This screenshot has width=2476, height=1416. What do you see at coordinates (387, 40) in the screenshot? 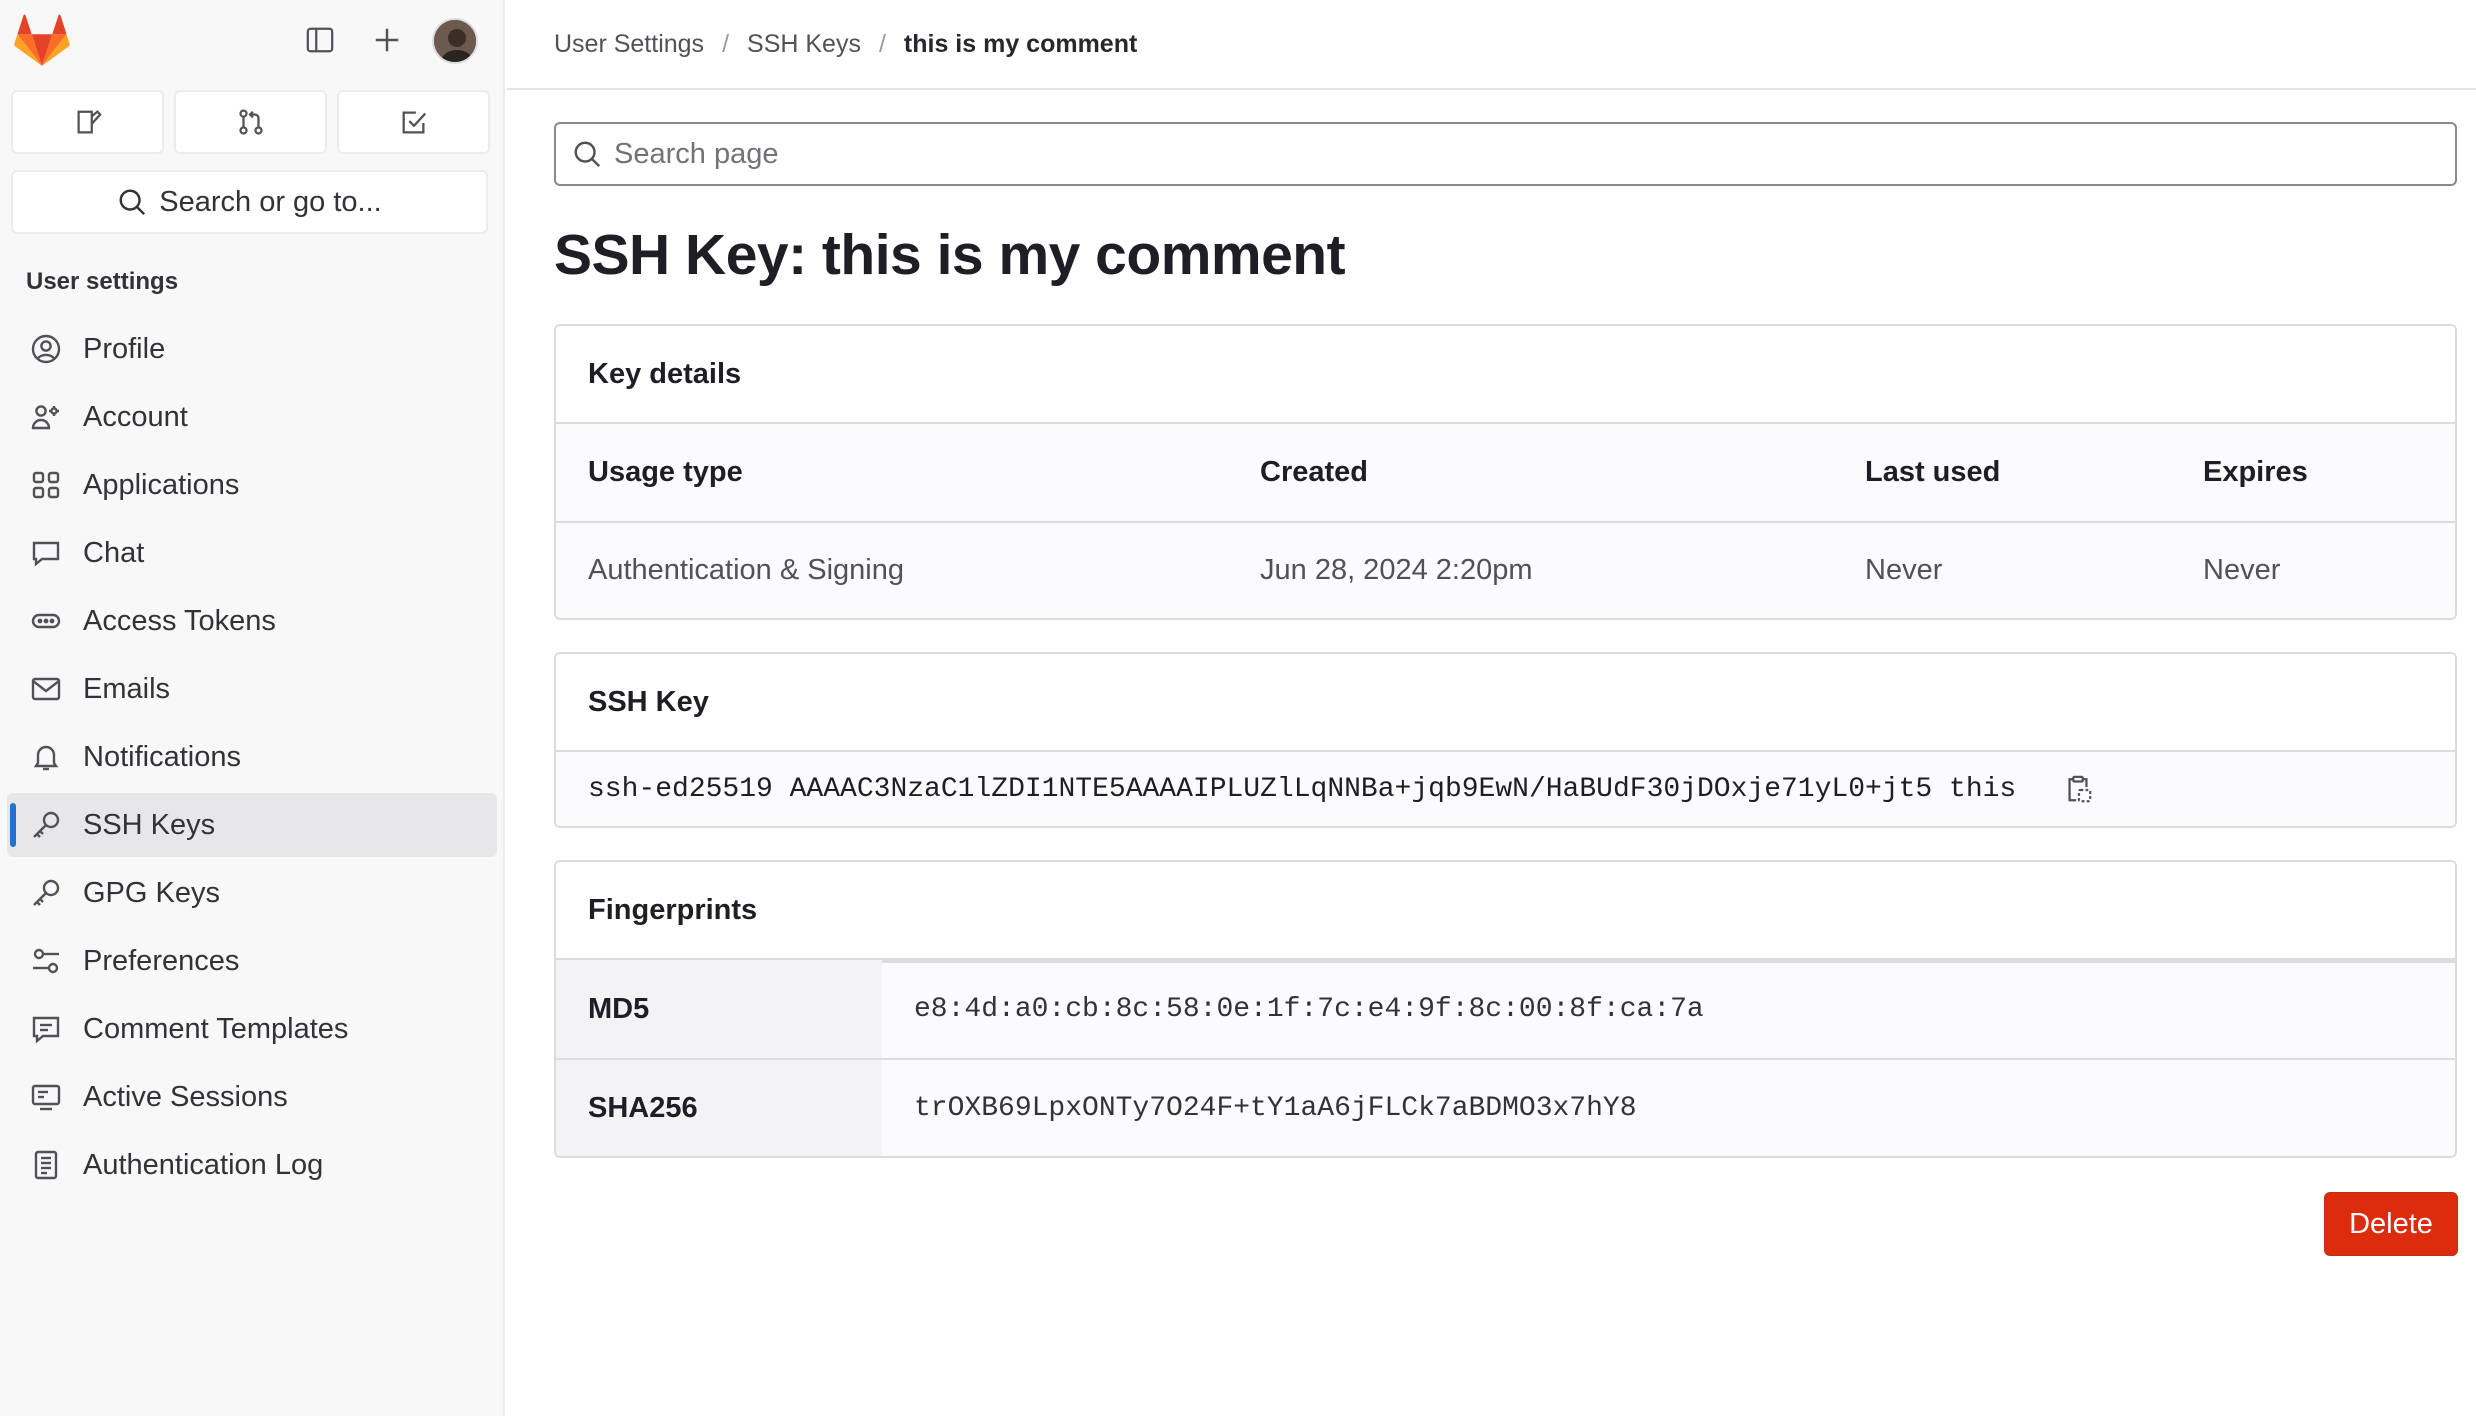
I see `create-new-icon` at bounding box center [387, 40].